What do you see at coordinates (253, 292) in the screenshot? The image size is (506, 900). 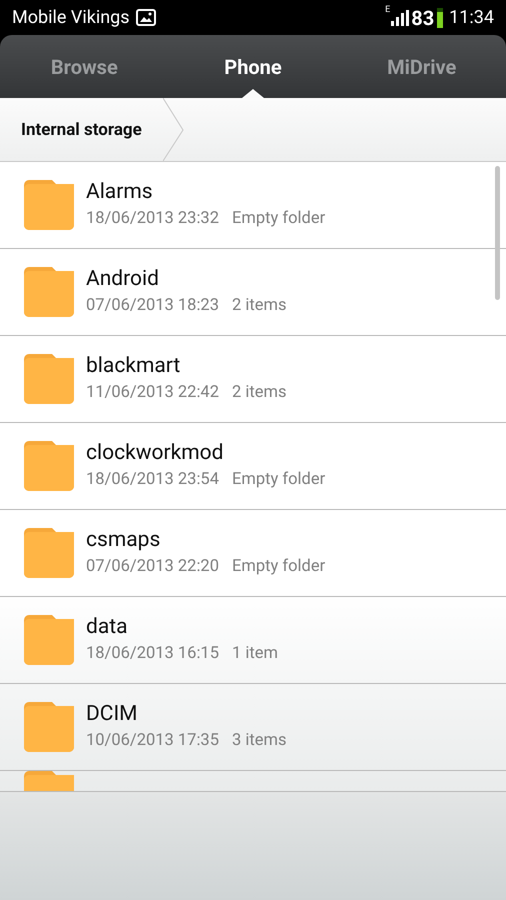 I see `folder-row: Android 07/06/2013 18:23 2 items` at bounding box center [253, 292].